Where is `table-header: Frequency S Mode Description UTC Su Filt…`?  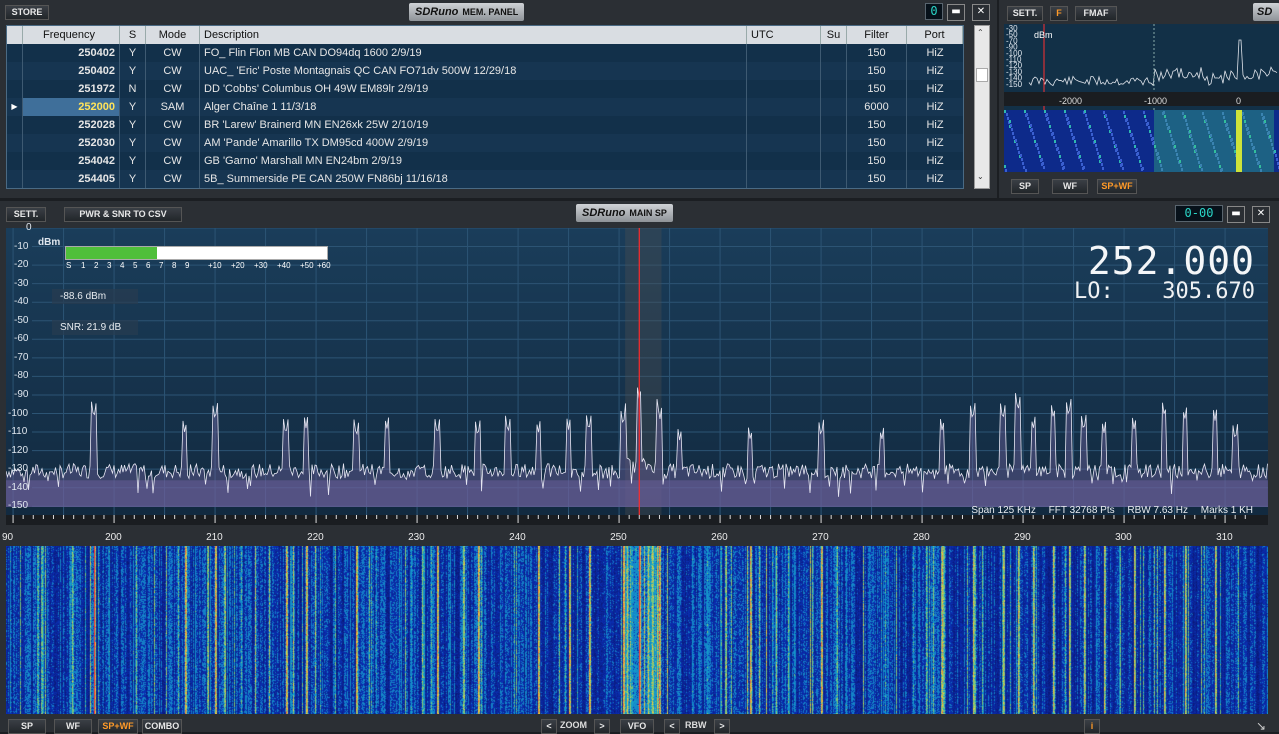 table-header: Frequency S Mode Description UTC Su Filt… is located at coordinates (485, 35).